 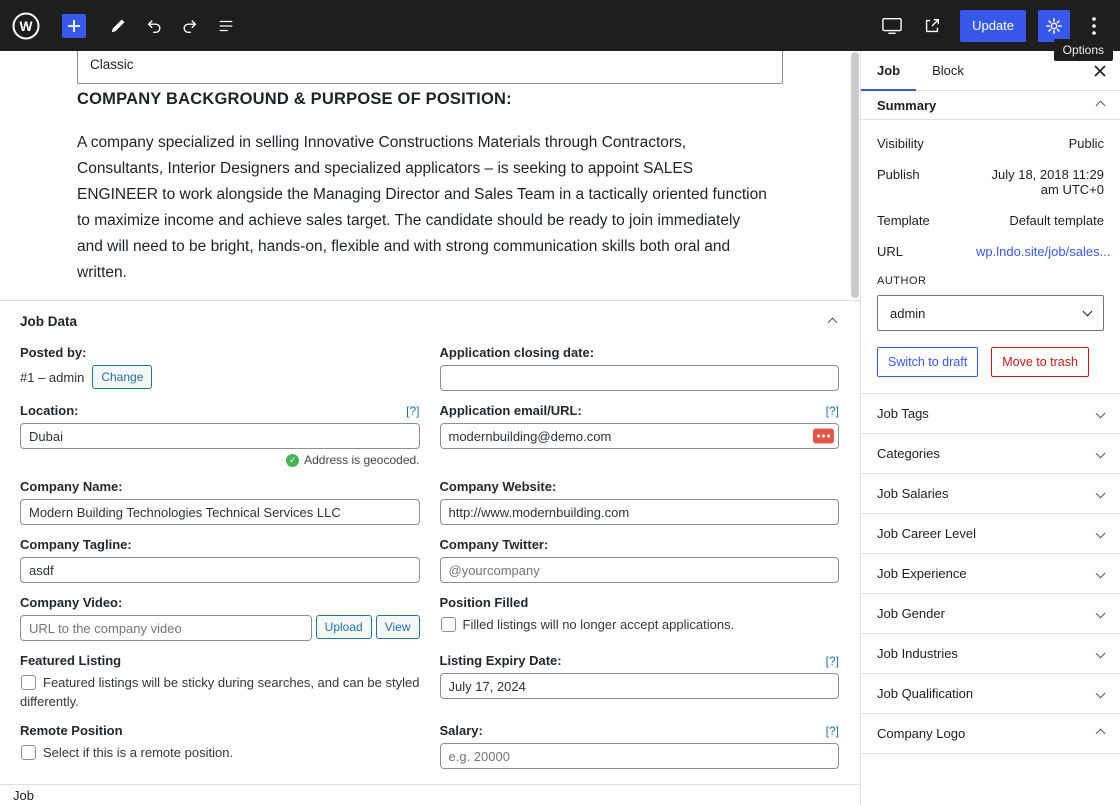 What do you see at coordinates (484, 602) in the screenshot?
I see `position-filled-label: Position Filled` at bounding box center [484, 602].